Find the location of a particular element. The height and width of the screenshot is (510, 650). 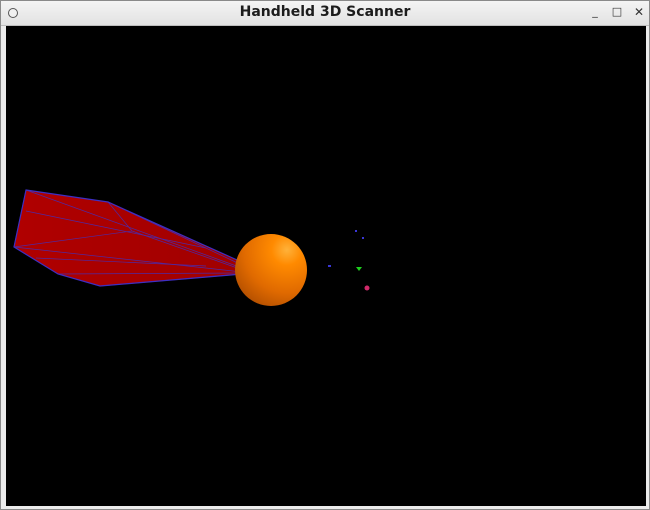

title-bar: Handheld 3D Scanner _ □ ✕ is located at coordinates (325, 13).